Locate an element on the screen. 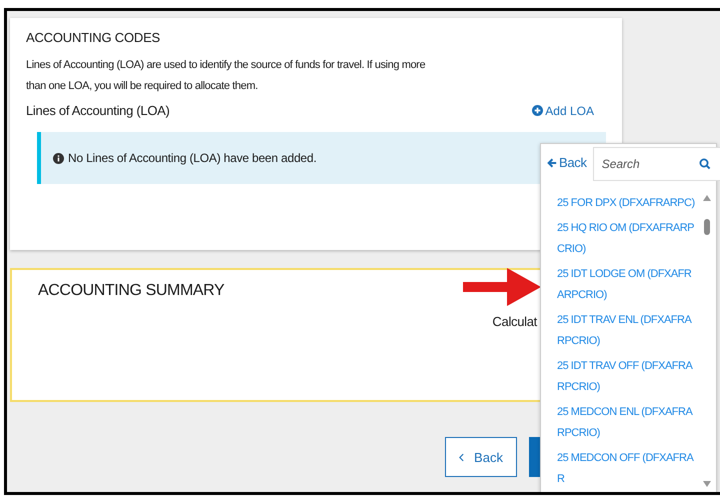 The height and width of the screenshot is (496, 720). loa-option: 25 IDT LODGE OM (DFXAFRARPCRIO) is located at coordinates (626, 285).